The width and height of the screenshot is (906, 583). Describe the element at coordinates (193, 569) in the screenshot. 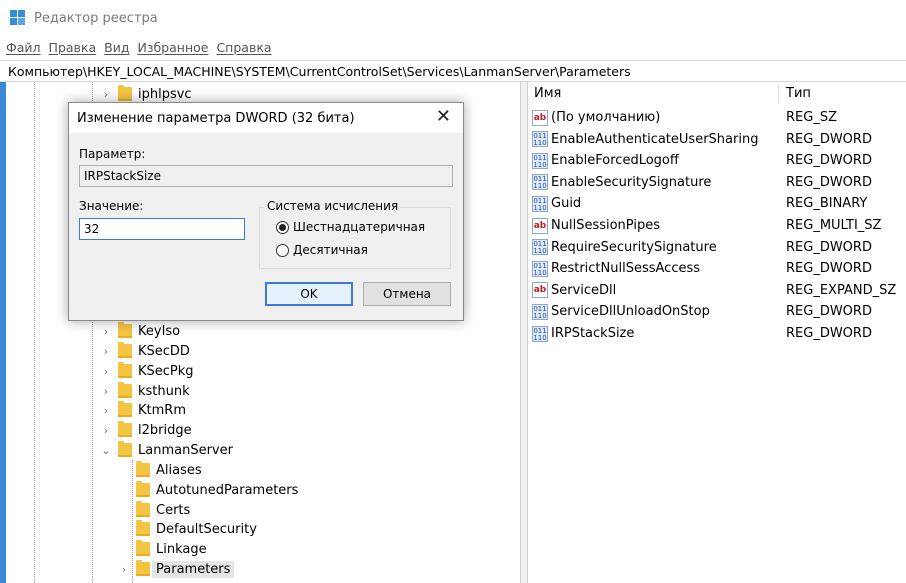

I see `tree-item-label: Parameters` at that location.